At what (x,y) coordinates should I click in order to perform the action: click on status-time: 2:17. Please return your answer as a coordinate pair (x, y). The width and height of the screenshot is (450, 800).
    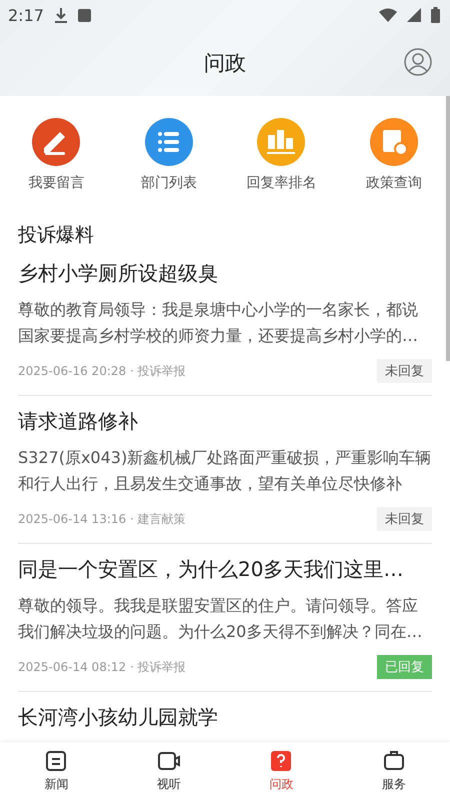
    Looking at the image, I should click on (26, 15).